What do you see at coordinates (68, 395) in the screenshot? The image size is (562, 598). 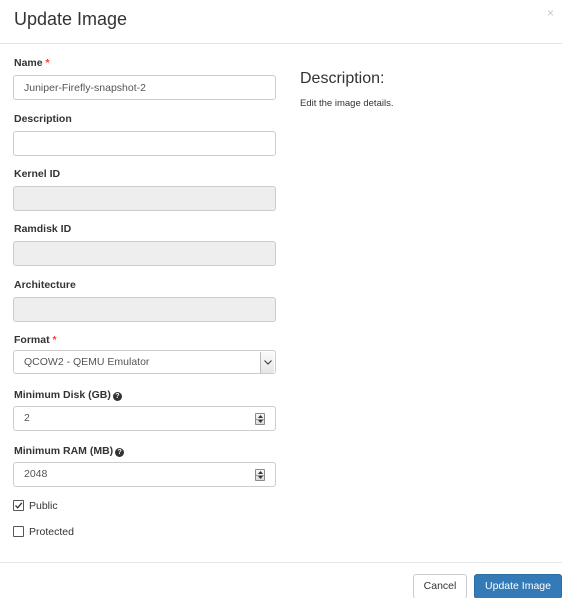 I see `min-disk-label: Minimum Disk (GB)?` at bounding box center [68, 395].